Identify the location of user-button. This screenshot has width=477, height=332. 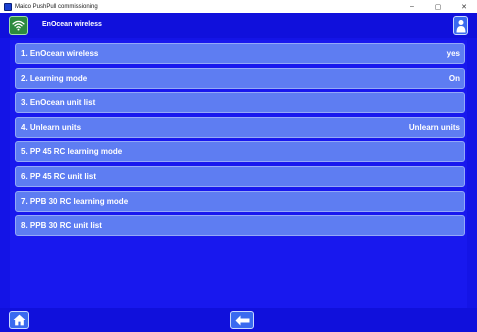
(460, 25).